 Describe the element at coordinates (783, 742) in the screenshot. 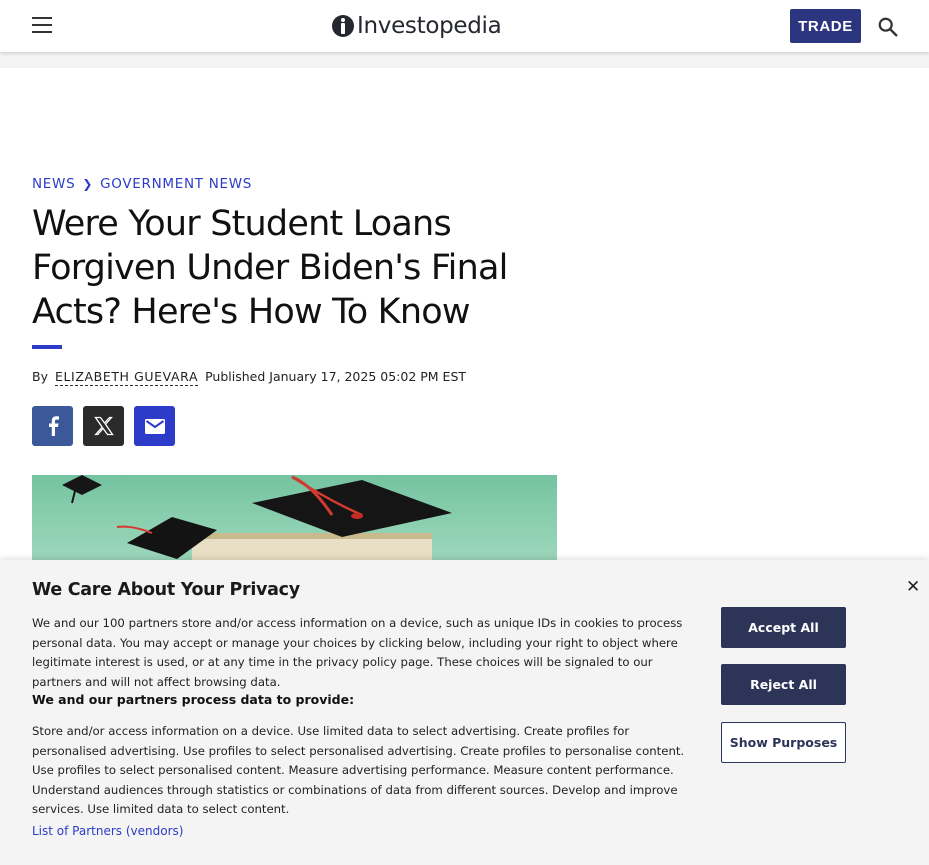

I see `show-purposes-button: Show Purposes` at that location.